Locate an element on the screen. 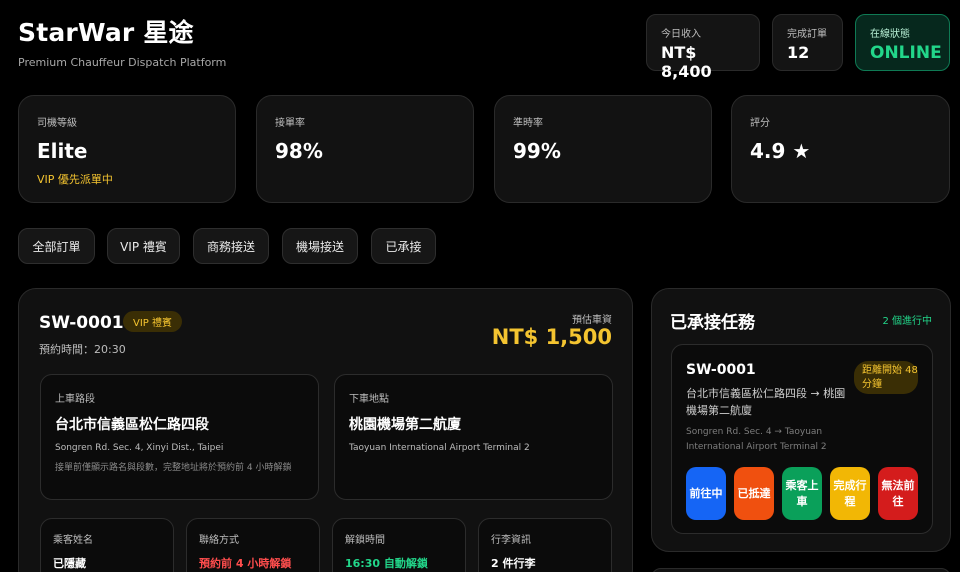  action-complete-trip-button: 完成行程 is located at coordinates (850, 493).